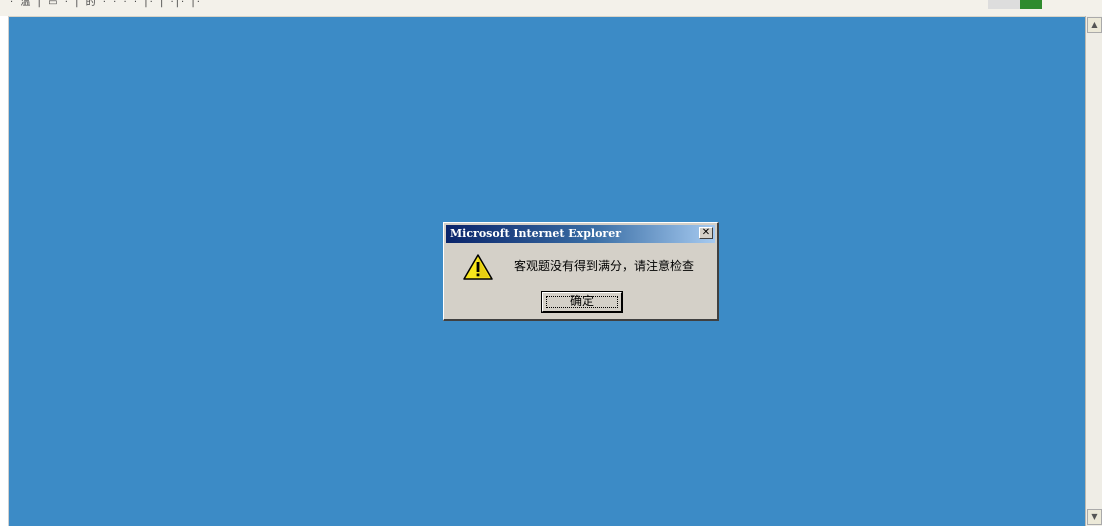  I want to click on focus-rectangle, so click(582, 302).